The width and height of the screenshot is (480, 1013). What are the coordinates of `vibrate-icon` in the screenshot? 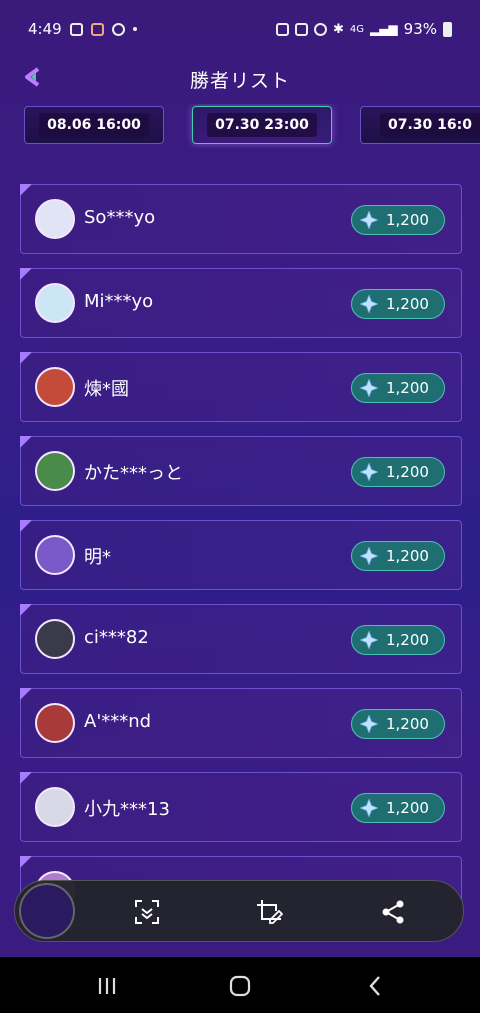 It's located at (301, 29).